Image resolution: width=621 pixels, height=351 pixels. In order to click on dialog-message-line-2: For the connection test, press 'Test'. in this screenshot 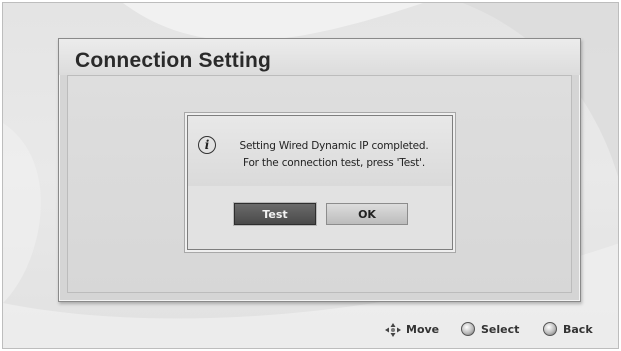, I will do `click(334, 163)`.